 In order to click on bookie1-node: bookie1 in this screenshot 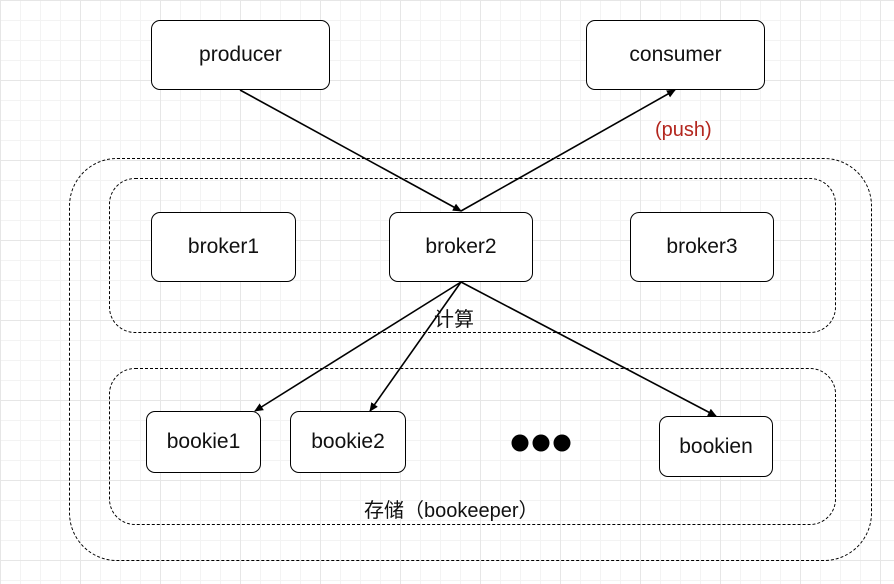, I will do `click(203, 442)`.